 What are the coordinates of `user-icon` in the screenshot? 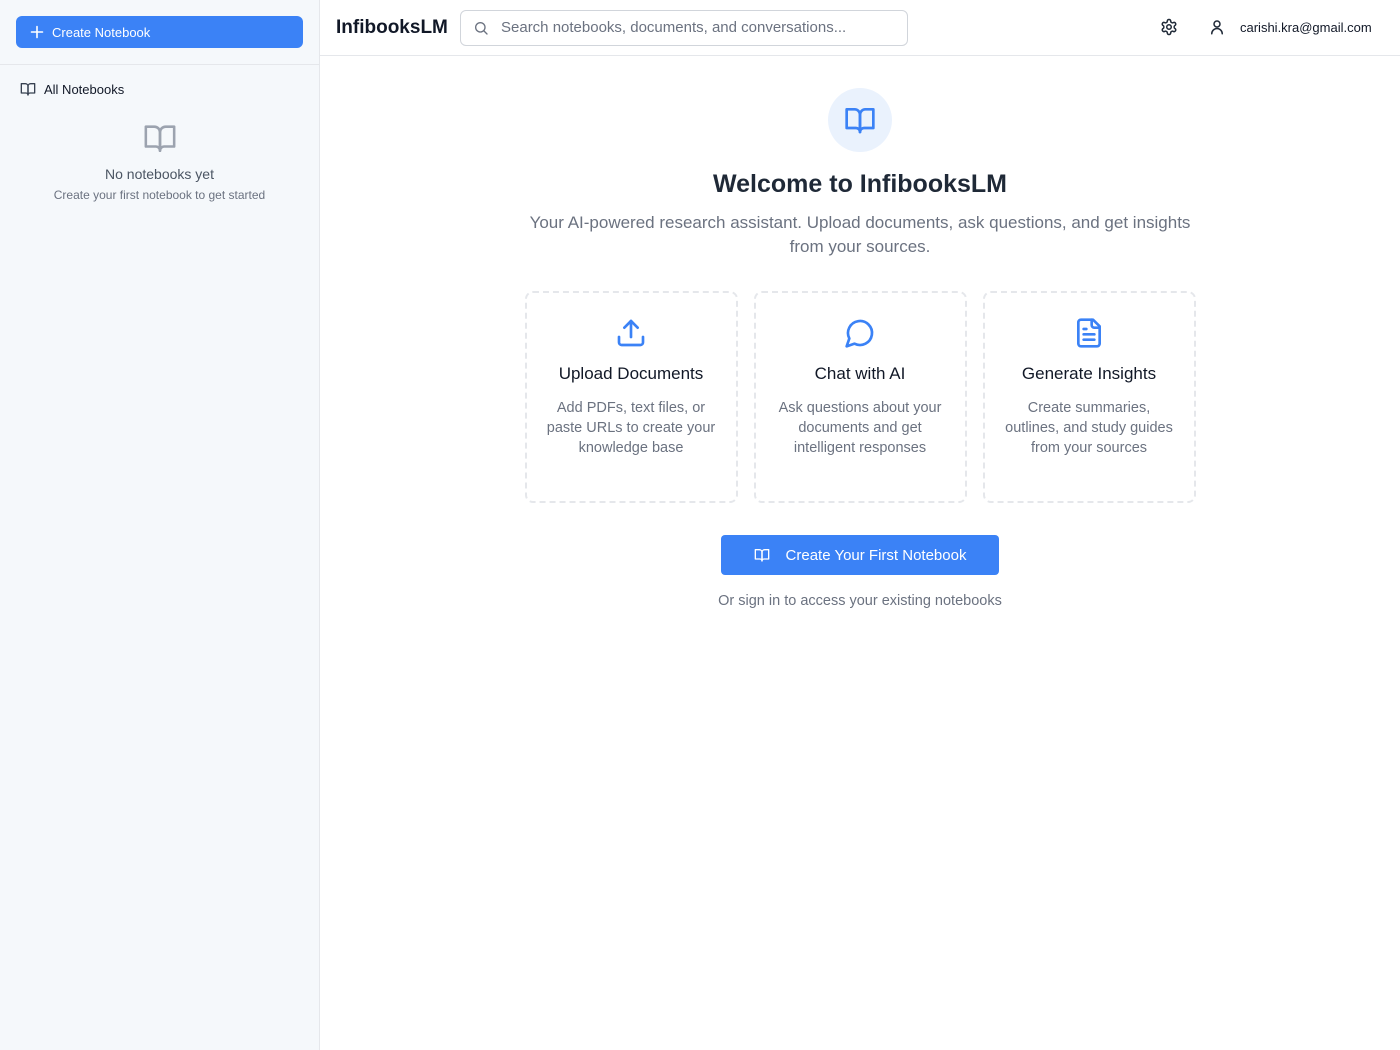 It's located at (1217, 27).